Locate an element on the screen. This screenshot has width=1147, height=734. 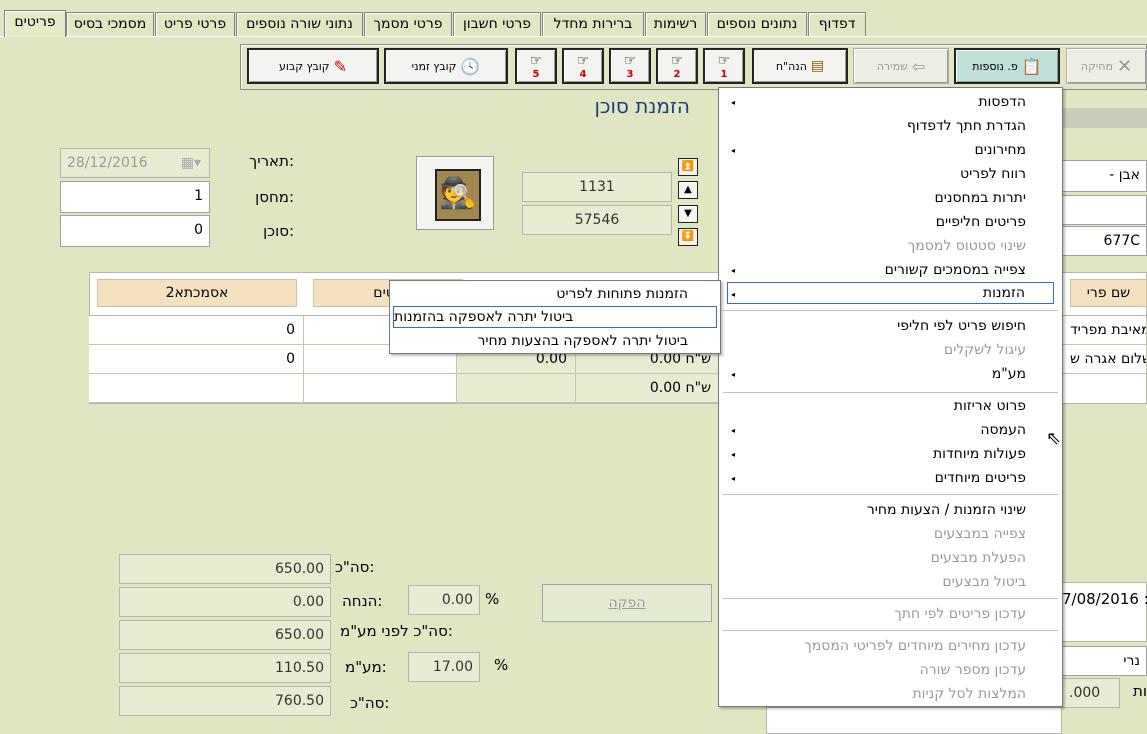
prev-record-button: ▲ is located at coordinates (688, 190).